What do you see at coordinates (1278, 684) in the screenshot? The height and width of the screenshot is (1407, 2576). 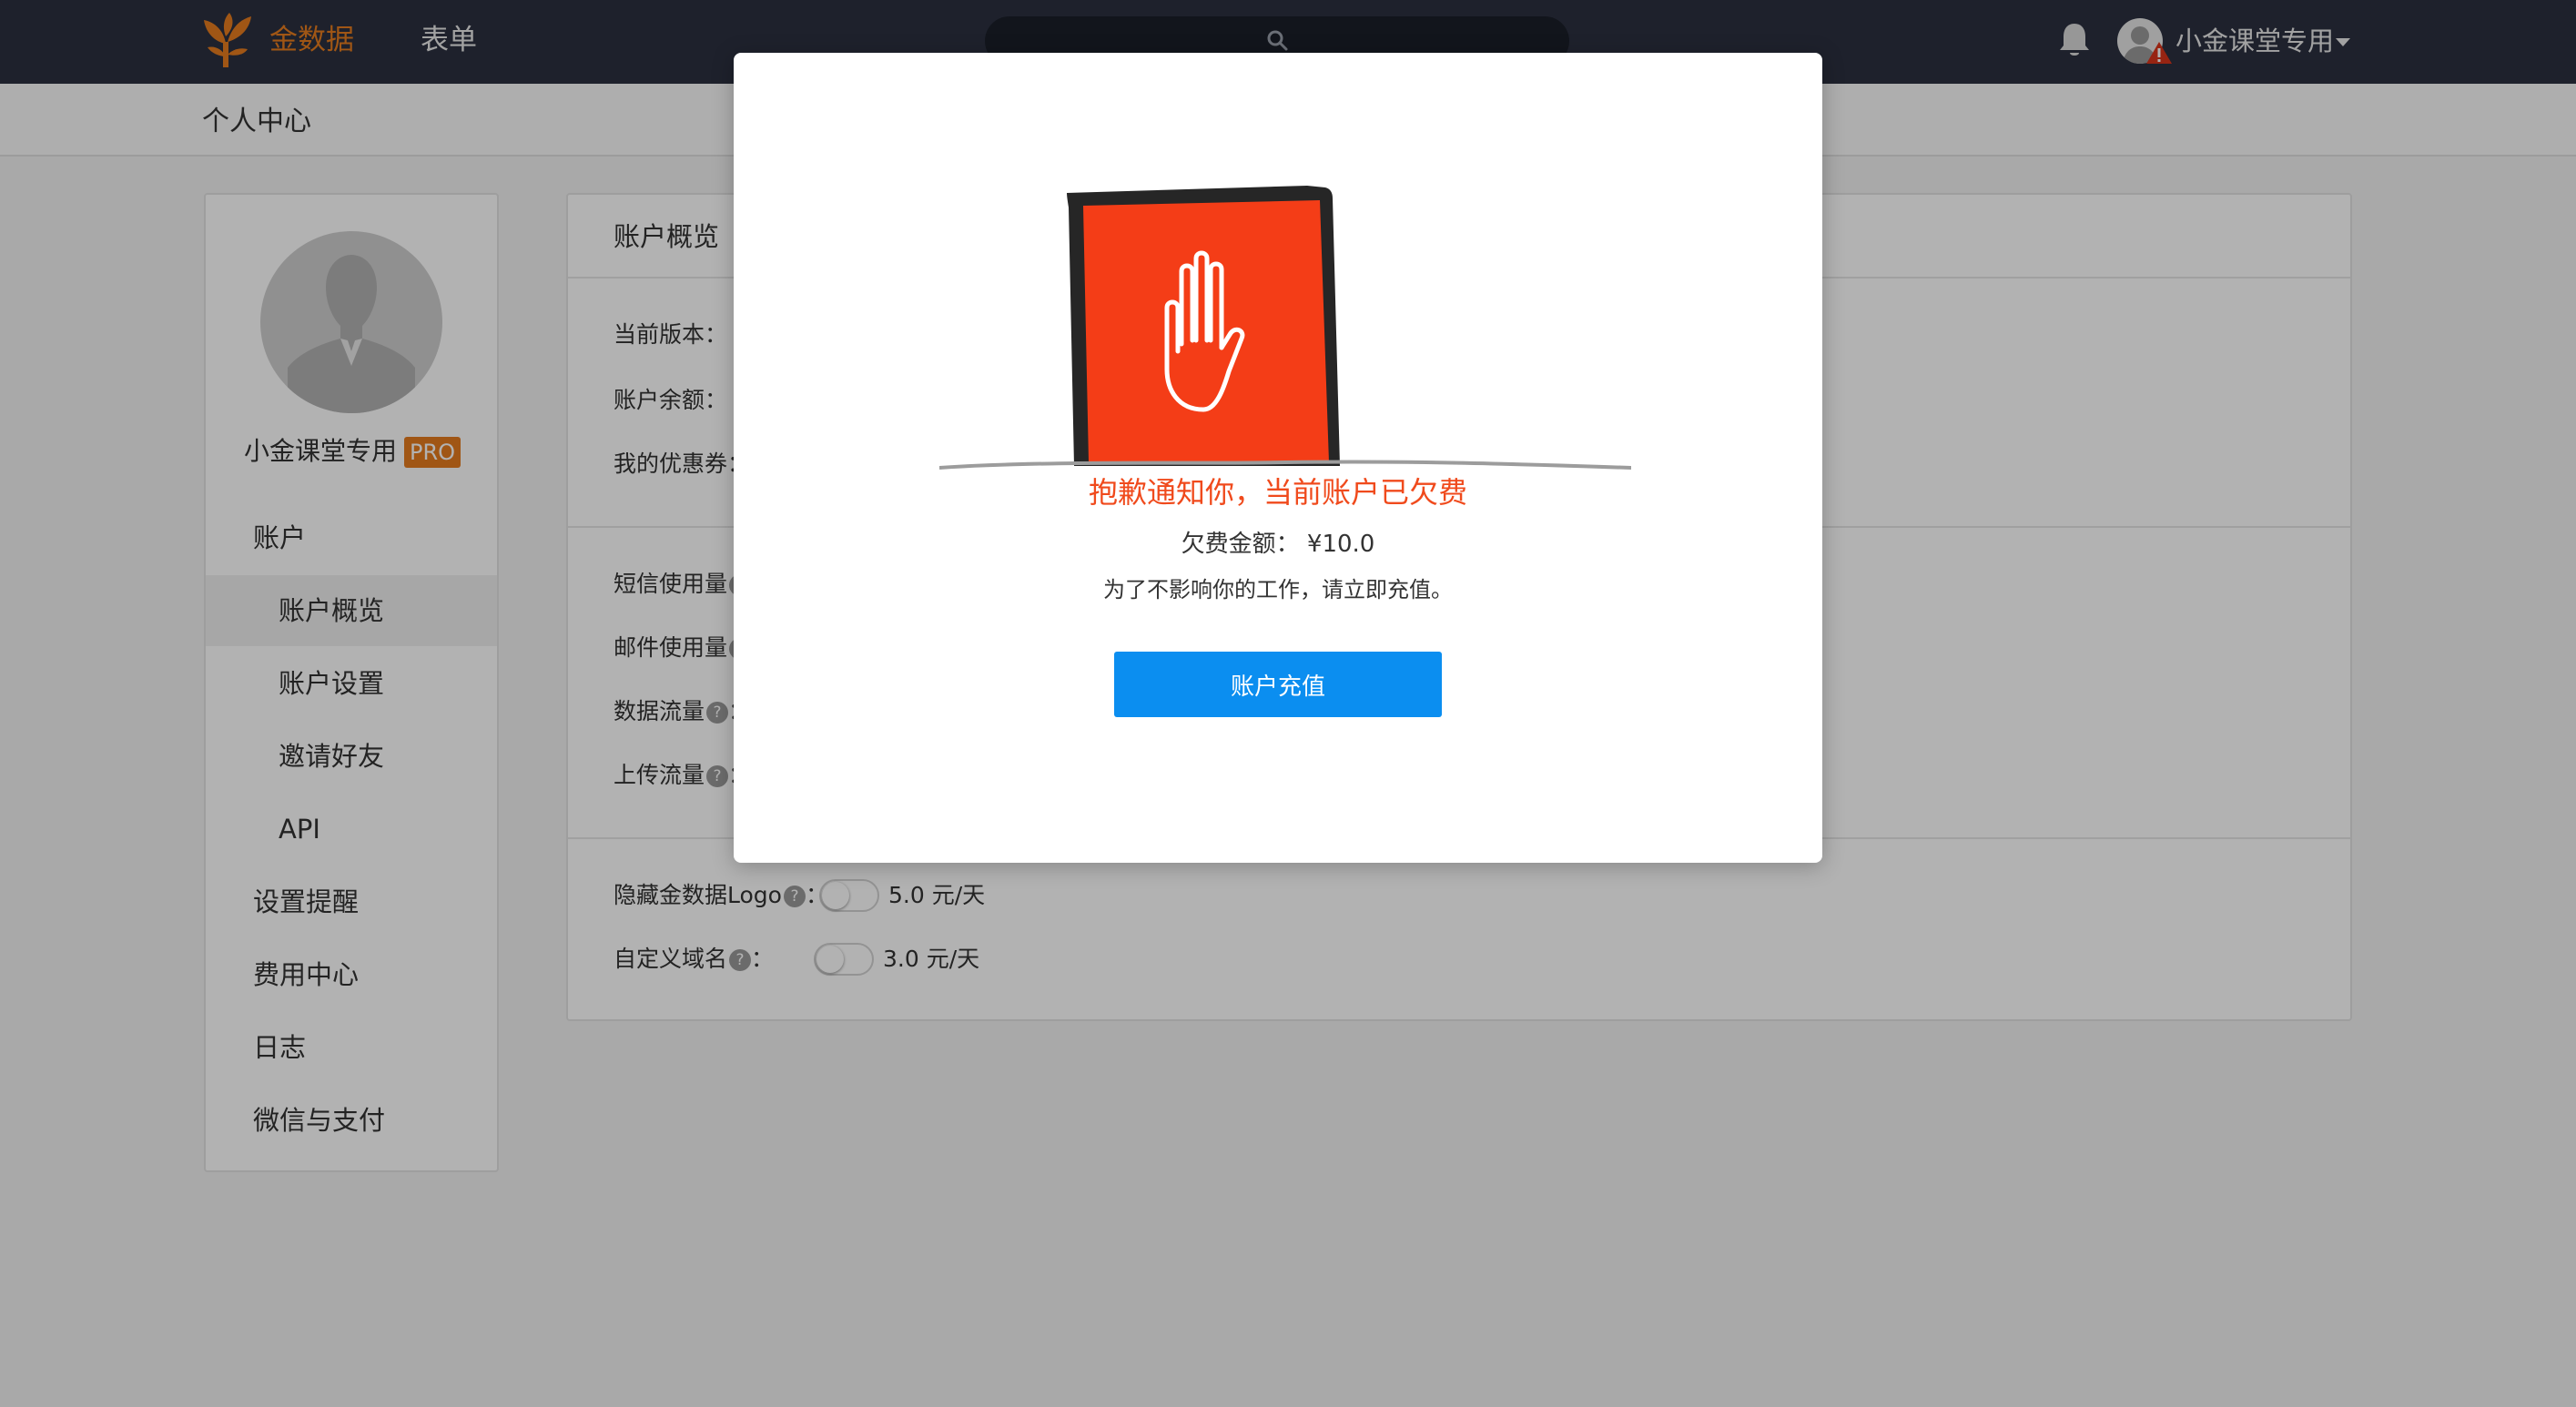 I see `recharge-button: 账户充值` at bounding box center [1278, 684].